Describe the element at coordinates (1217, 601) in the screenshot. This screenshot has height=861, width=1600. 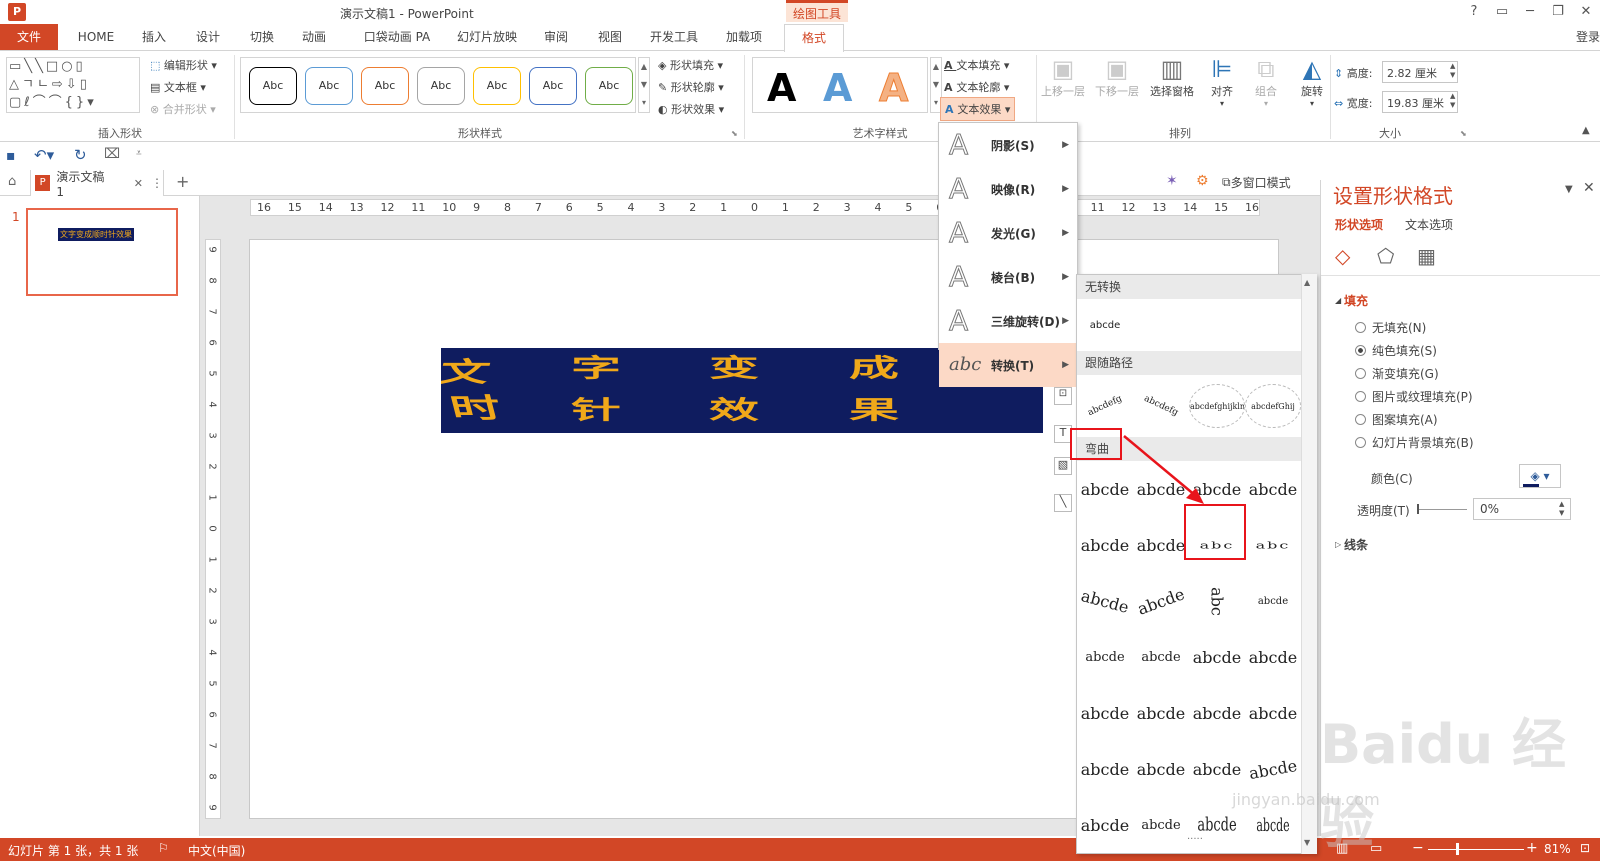
I see `warp-option: abc` at that location.